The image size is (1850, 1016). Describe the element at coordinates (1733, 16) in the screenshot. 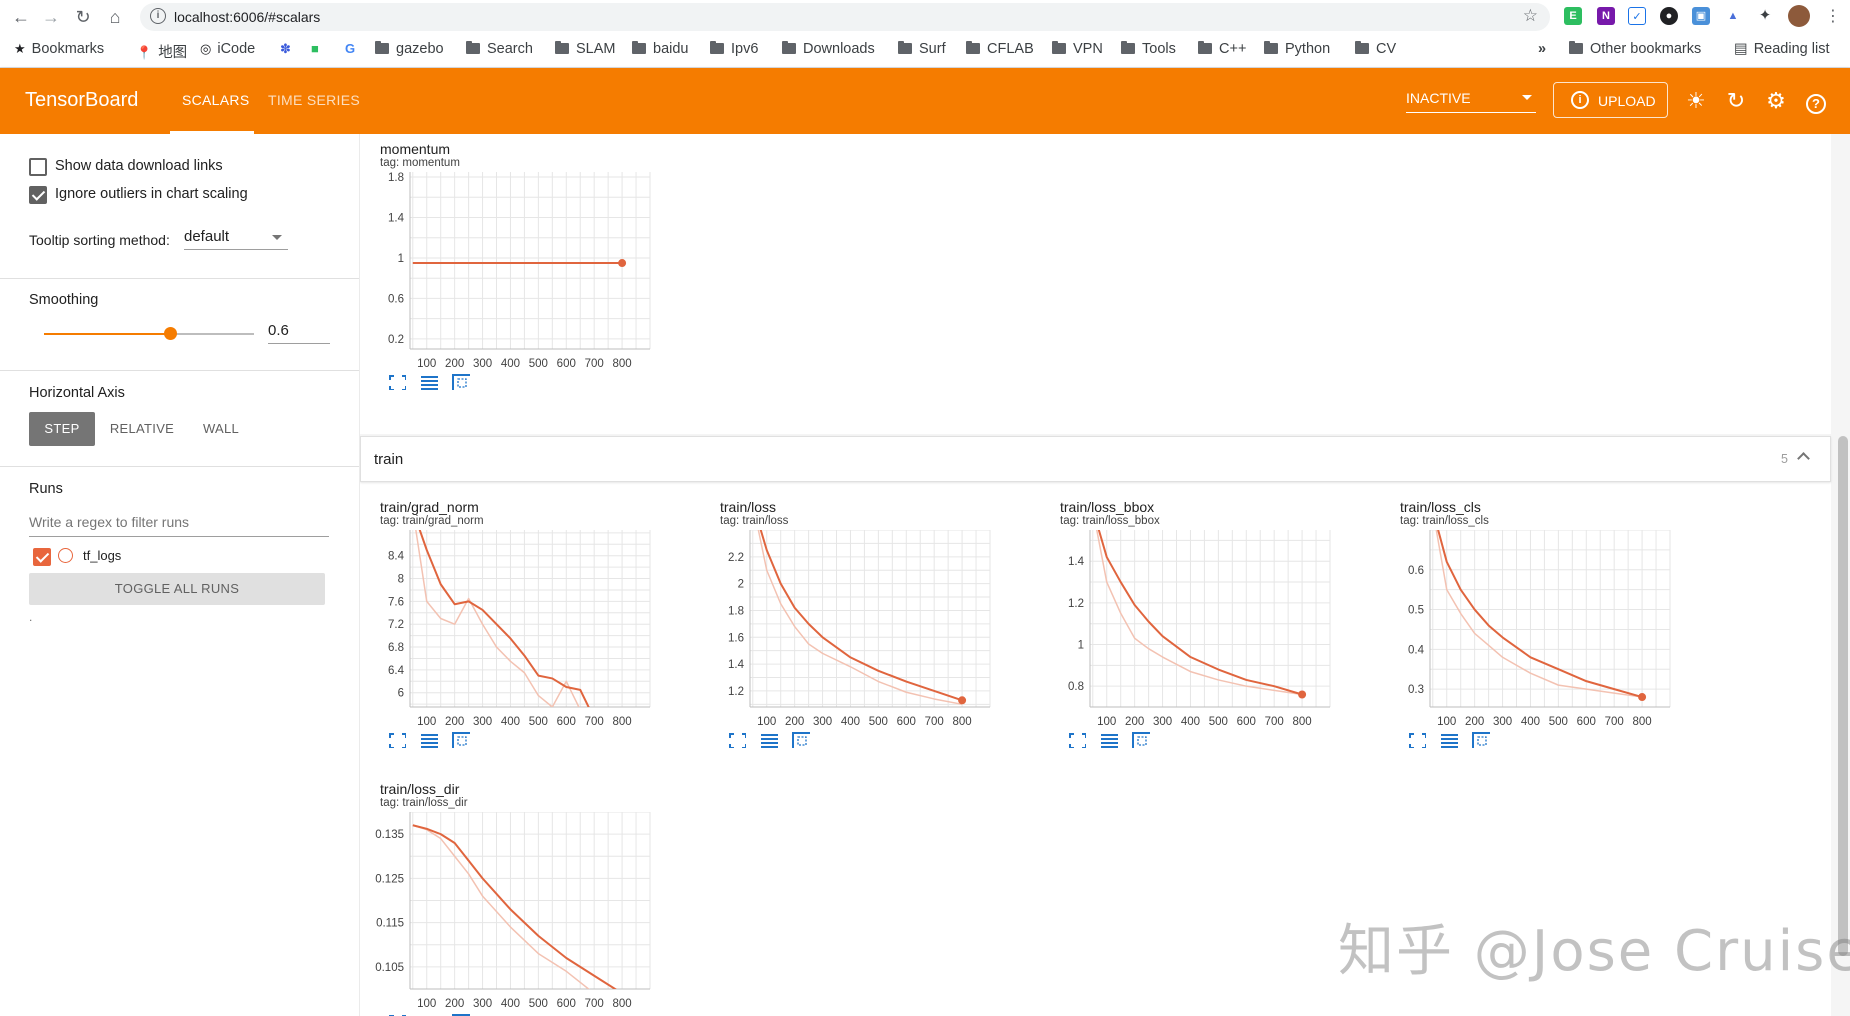

I see `graduation-cap-extension-icon: ▲` at that location.